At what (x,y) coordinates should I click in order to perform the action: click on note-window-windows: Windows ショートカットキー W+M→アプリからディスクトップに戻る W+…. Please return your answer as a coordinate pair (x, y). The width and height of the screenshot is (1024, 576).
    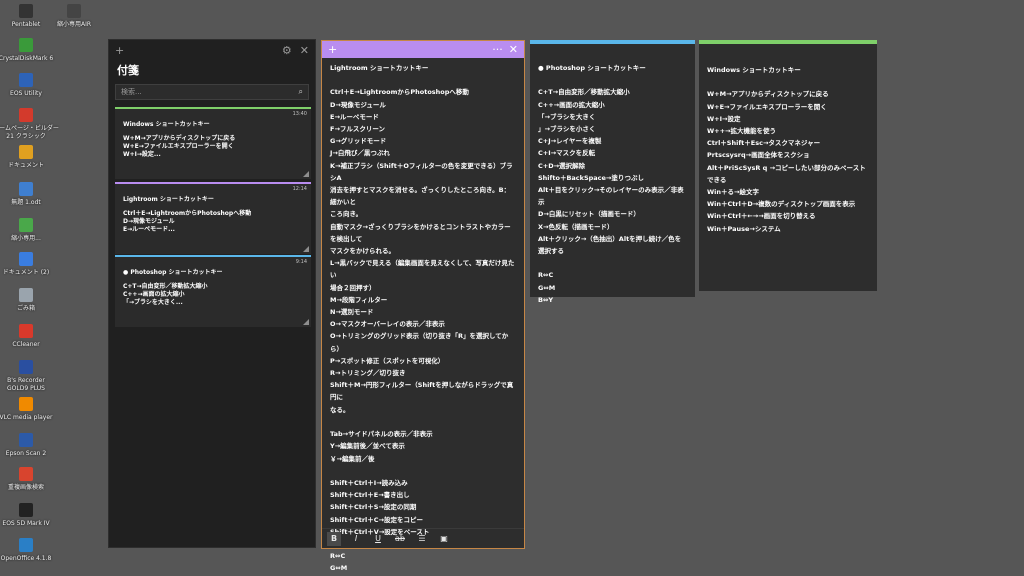
    Looking at the image, I should click on (788, 165).